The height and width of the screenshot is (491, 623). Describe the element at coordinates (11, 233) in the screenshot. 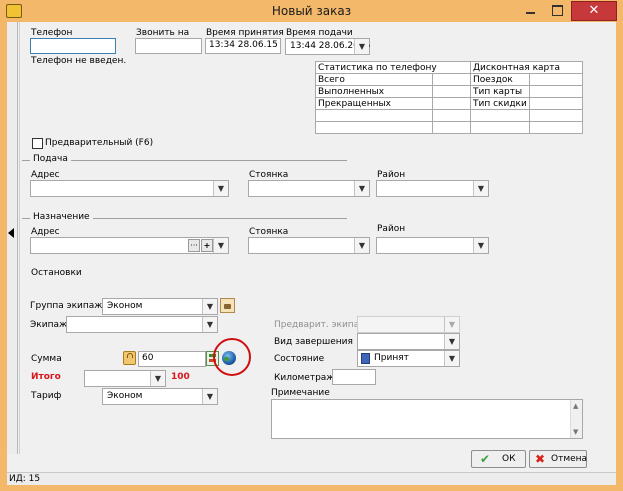

I see `collapse-arrow-icon` at that location.